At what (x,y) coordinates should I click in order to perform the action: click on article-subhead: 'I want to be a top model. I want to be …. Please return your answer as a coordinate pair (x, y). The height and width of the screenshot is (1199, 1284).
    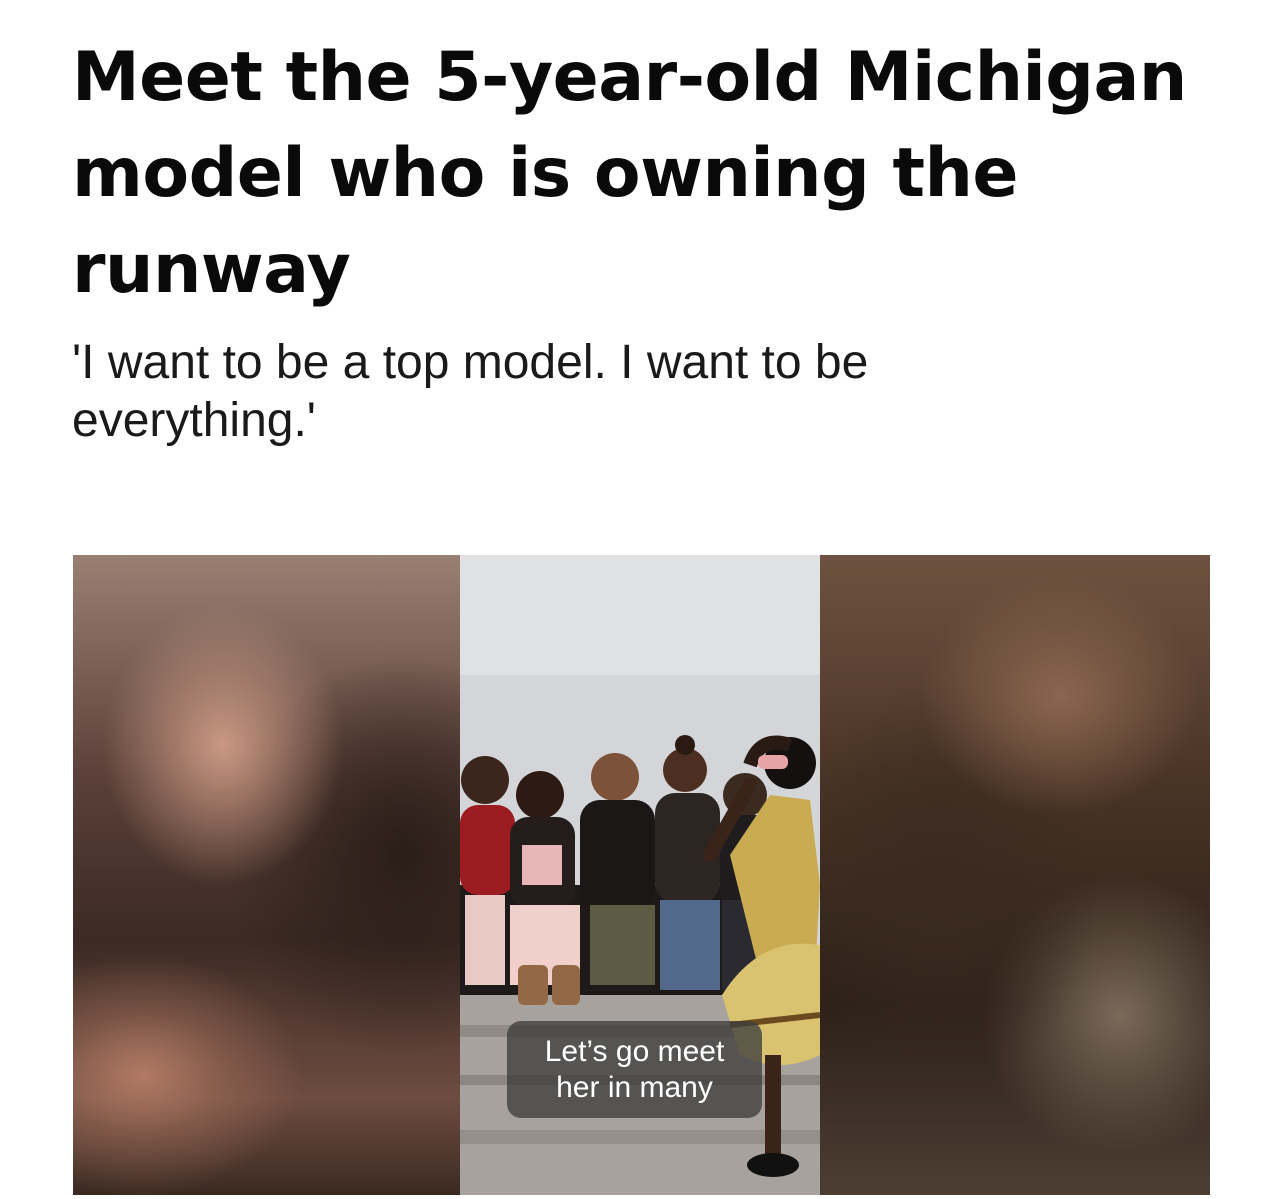
    Looking at the image, I should click on (470, 391).